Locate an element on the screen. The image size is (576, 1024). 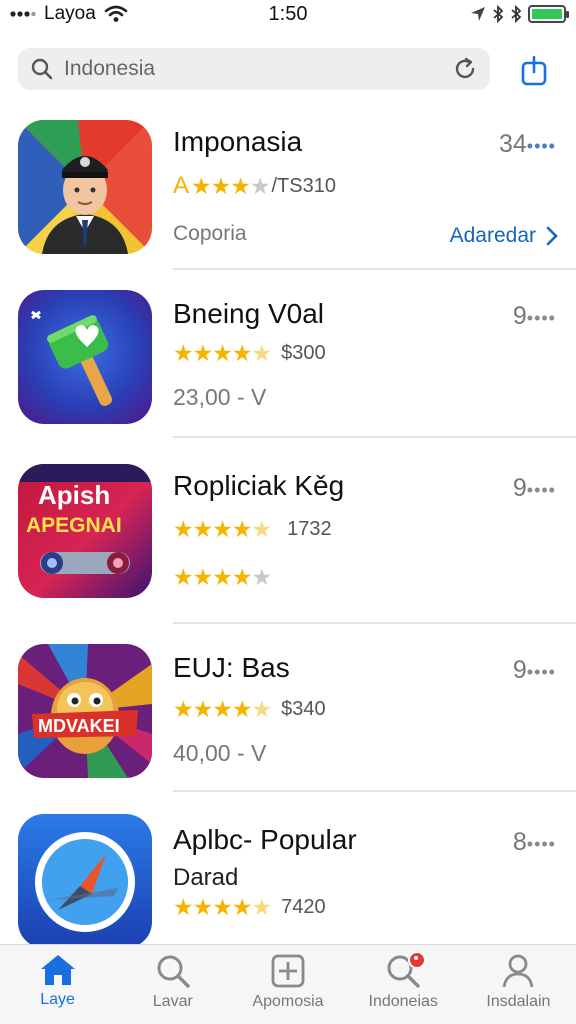
search-bar is located at coordinates (254, 69).